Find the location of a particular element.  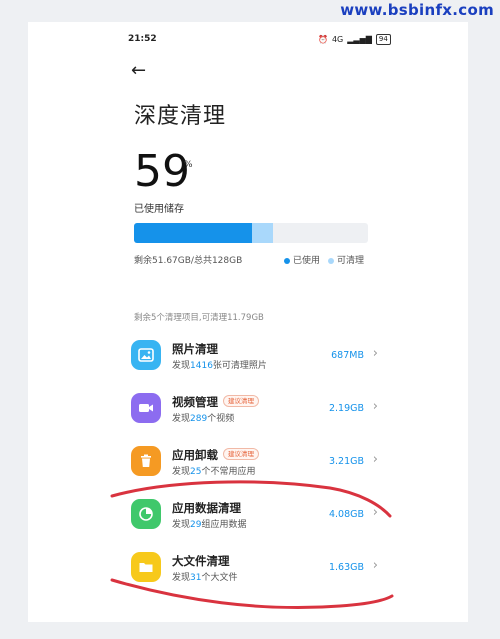

item-name: 照片清理 is located at coordinates (195, 349).